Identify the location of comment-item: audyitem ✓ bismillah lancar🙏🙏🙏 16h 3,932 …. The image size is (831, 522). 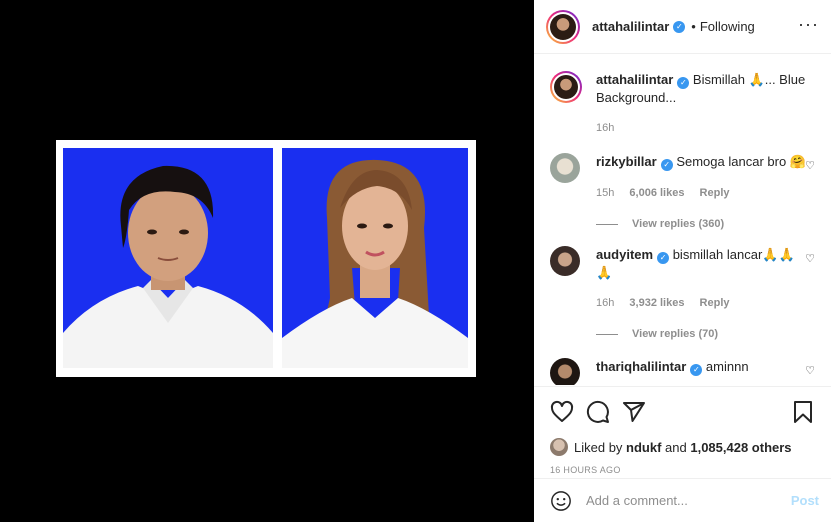
(682, 279).